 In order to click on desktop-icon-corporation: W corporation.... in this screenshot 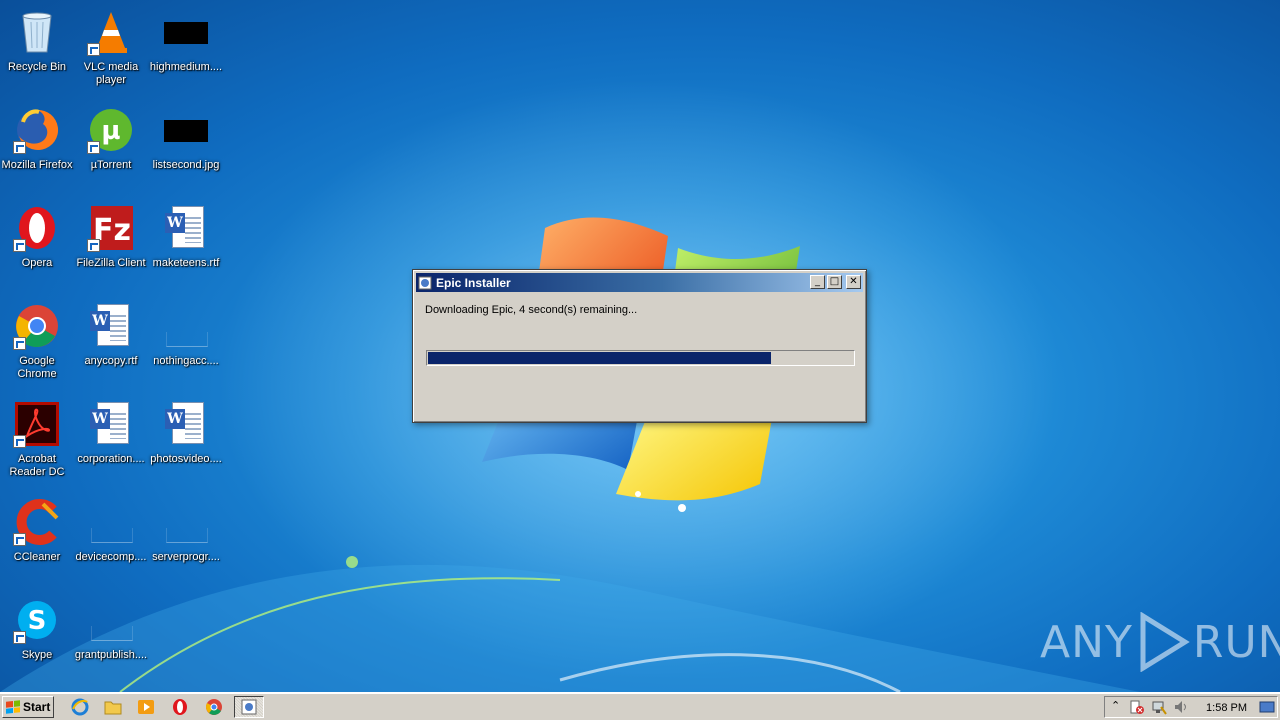, I will do `click(111, 441)`.